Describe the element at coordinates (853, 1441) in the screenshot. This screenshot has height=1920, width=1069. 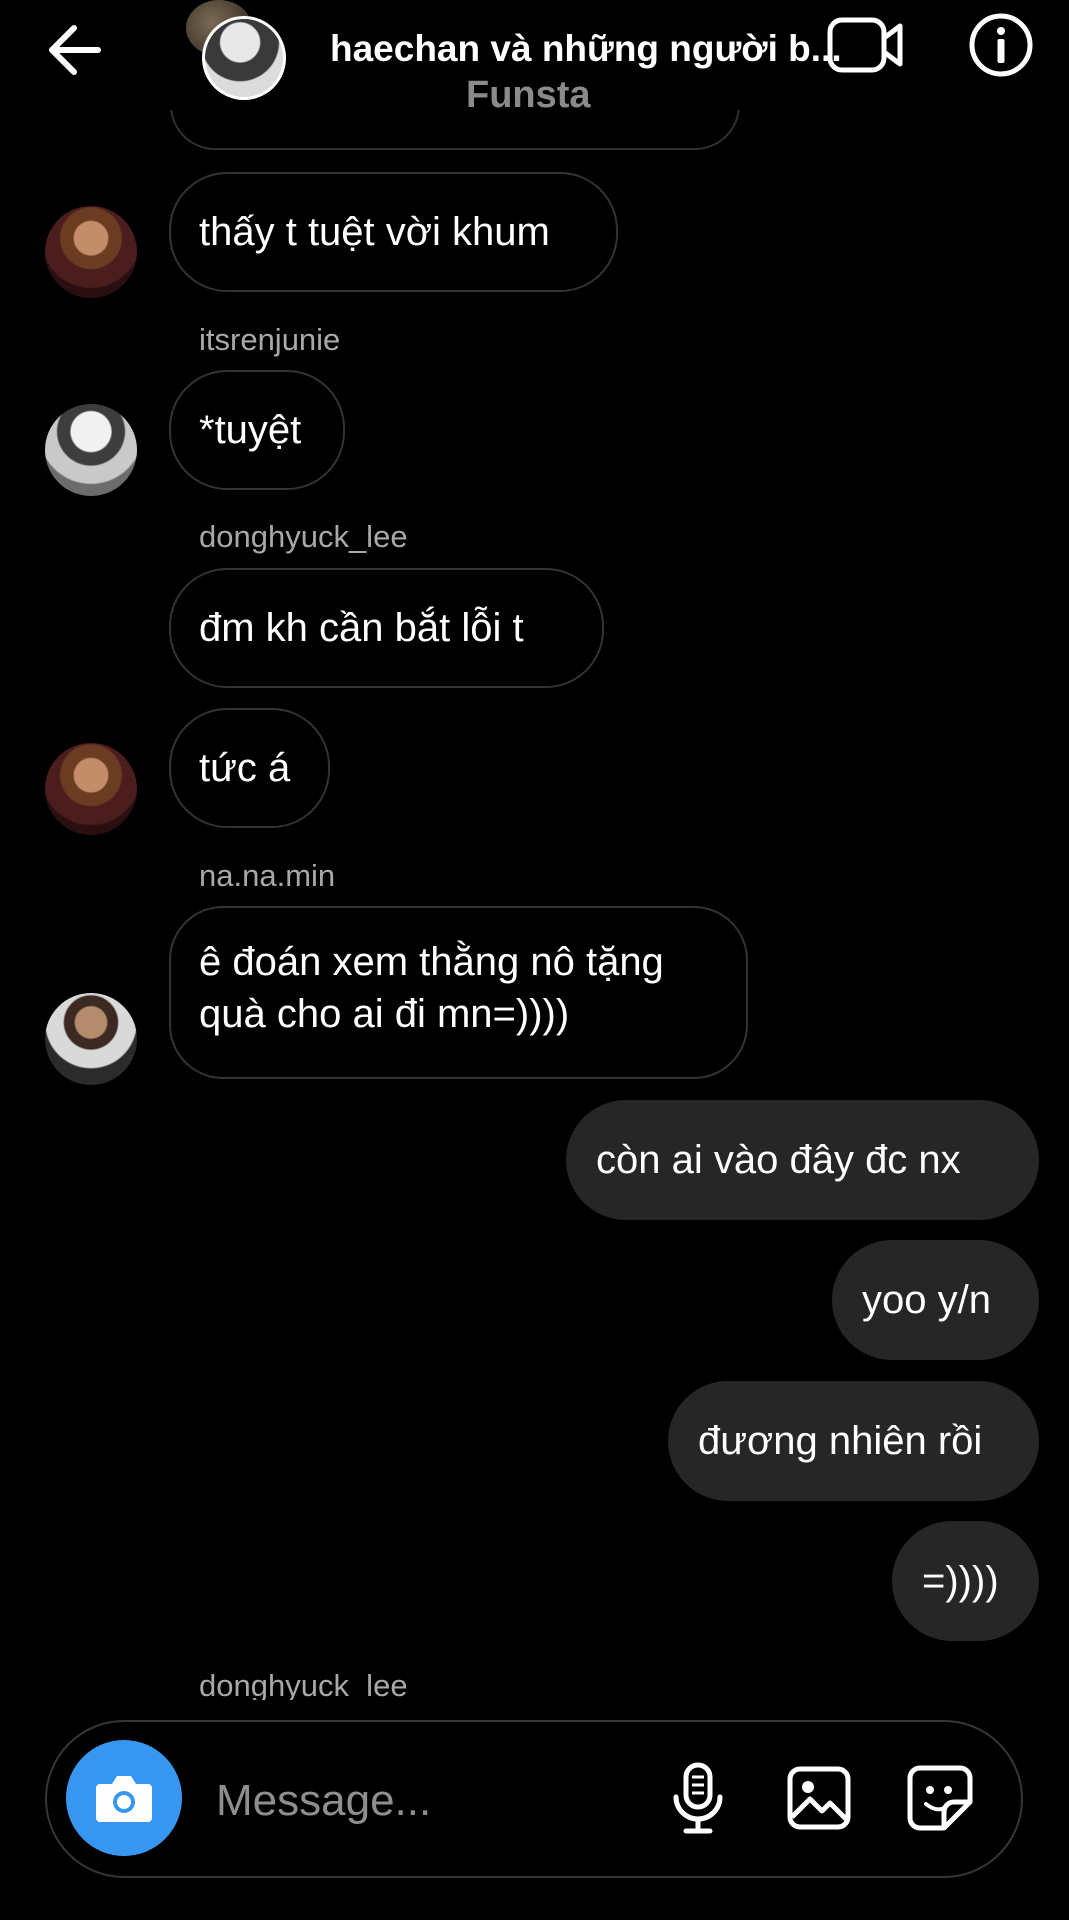
I see `my-message-bubble: đương nhiên rồi` at that location.